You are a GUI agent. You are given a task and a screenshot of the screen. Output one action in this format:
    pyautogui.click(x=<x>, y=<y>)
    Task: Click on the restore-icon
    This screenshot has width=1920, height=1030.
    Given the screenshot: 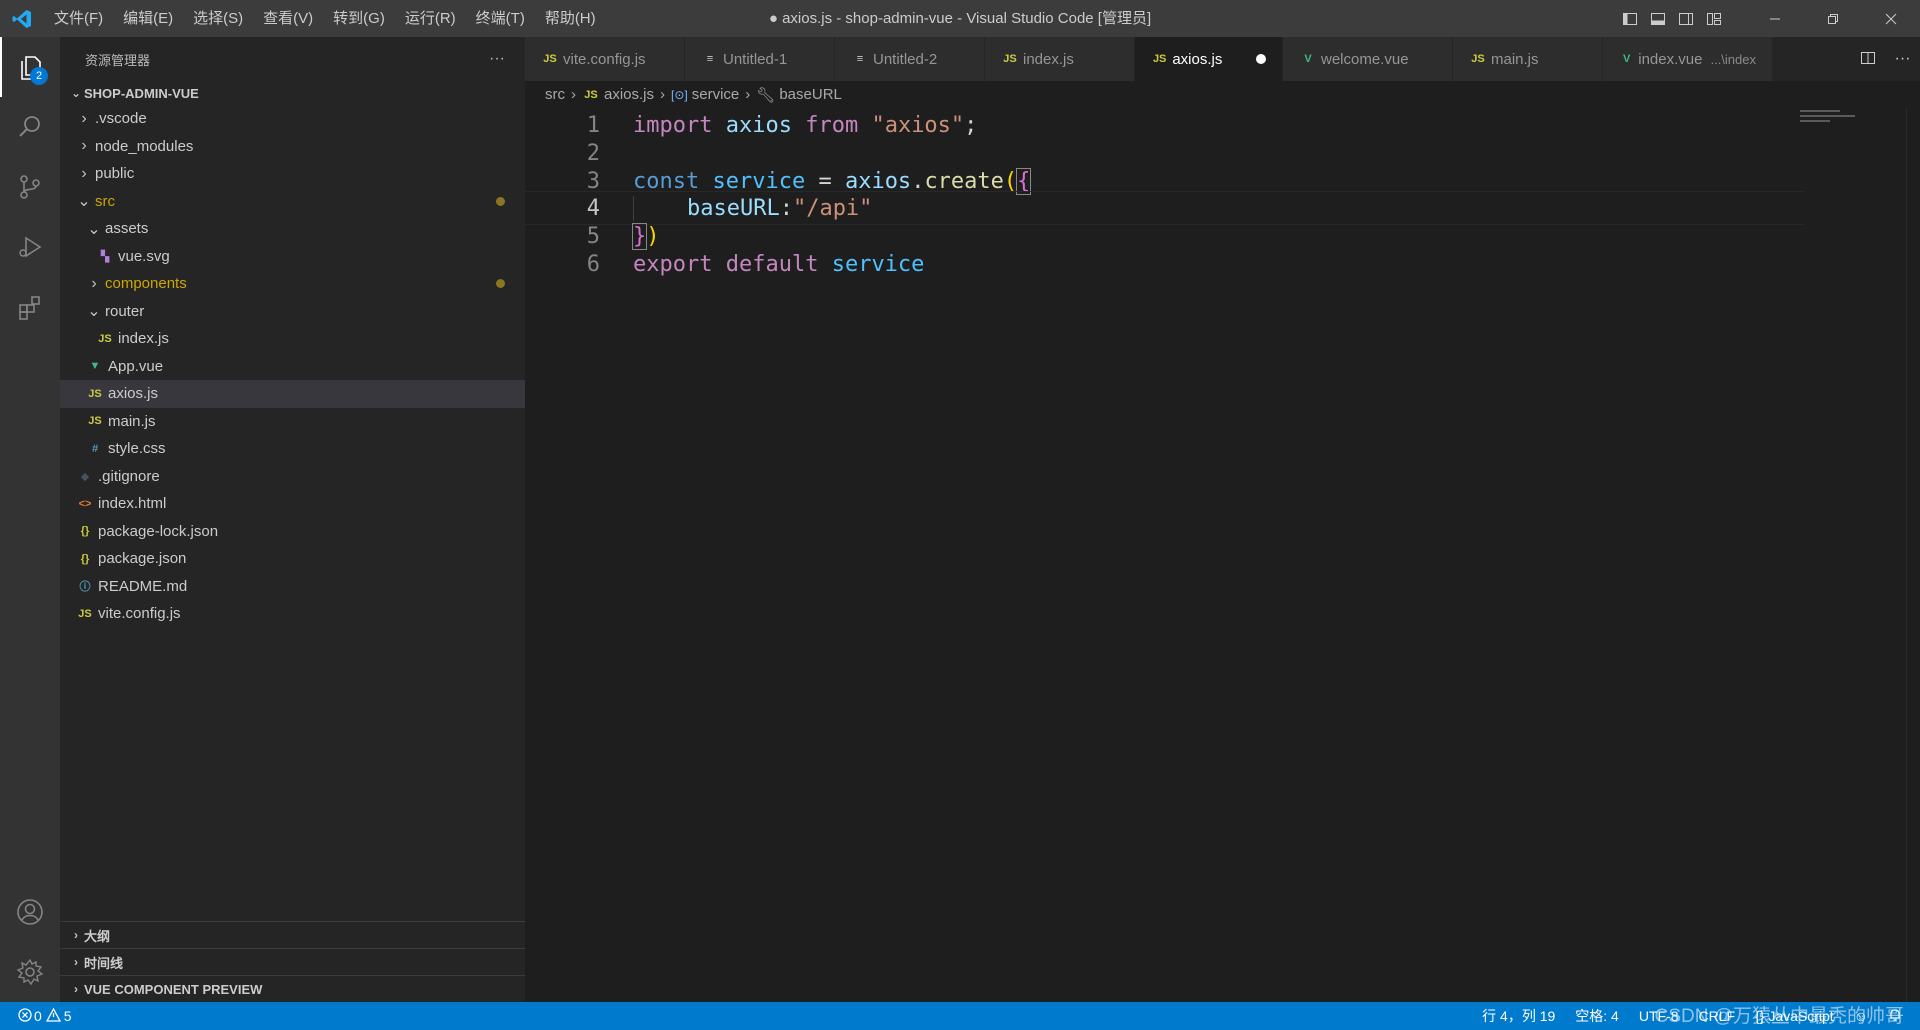 What is the action you would take?
    pyautogui.click(x=1833, y=18)
    